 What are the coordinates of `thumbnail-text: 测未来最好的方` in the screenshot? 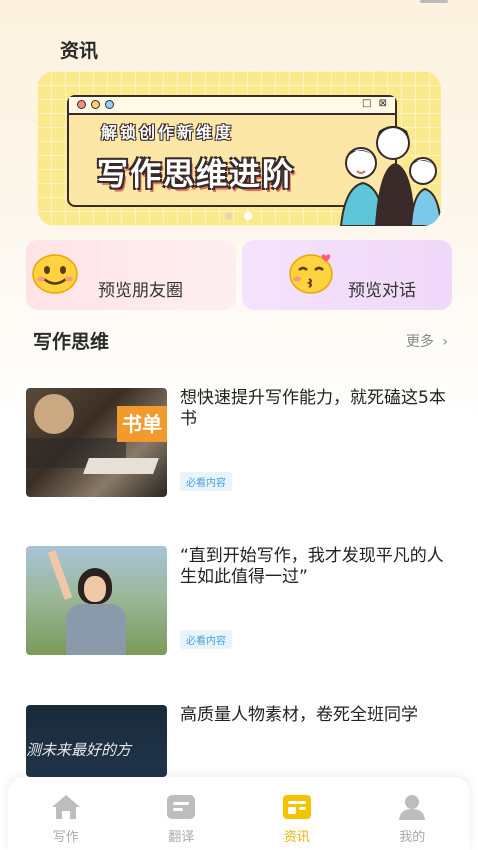 It's located at (79, 750).